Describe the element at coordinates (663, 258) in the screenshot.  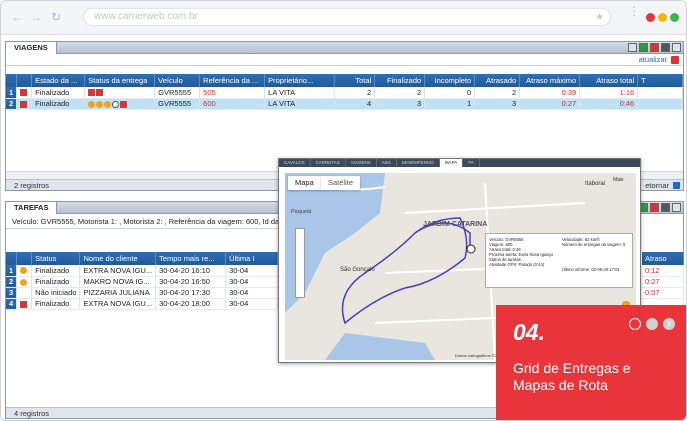
I see `col-atraso: Atraso` at that location.